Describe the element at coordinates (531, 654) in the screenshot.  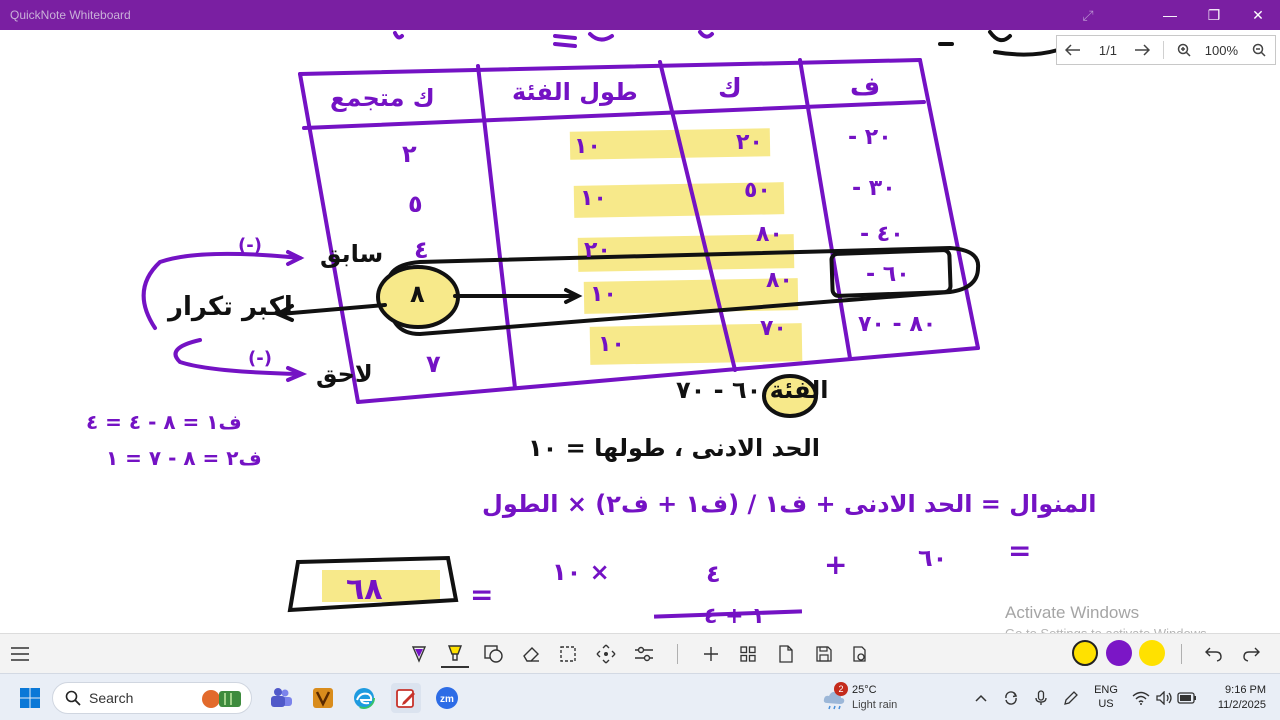
I see `eraser-tool` at that location.